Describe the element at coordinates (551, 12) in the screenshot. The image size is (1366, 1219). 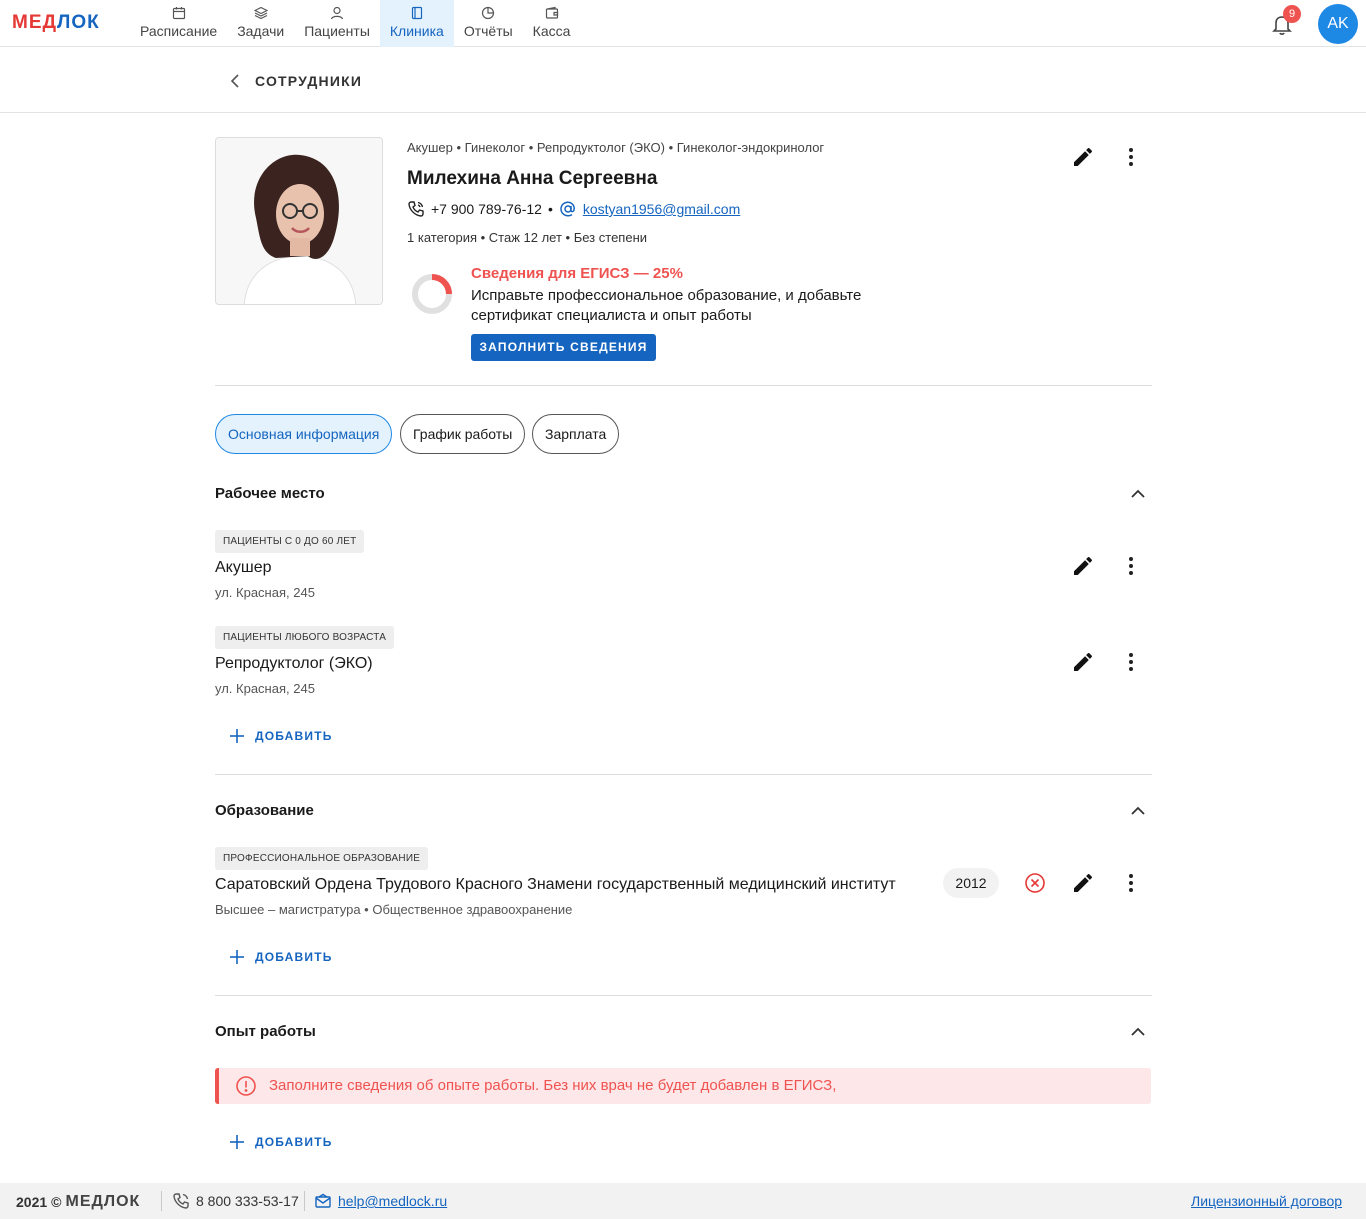
I see `wallet-icon` at that location.